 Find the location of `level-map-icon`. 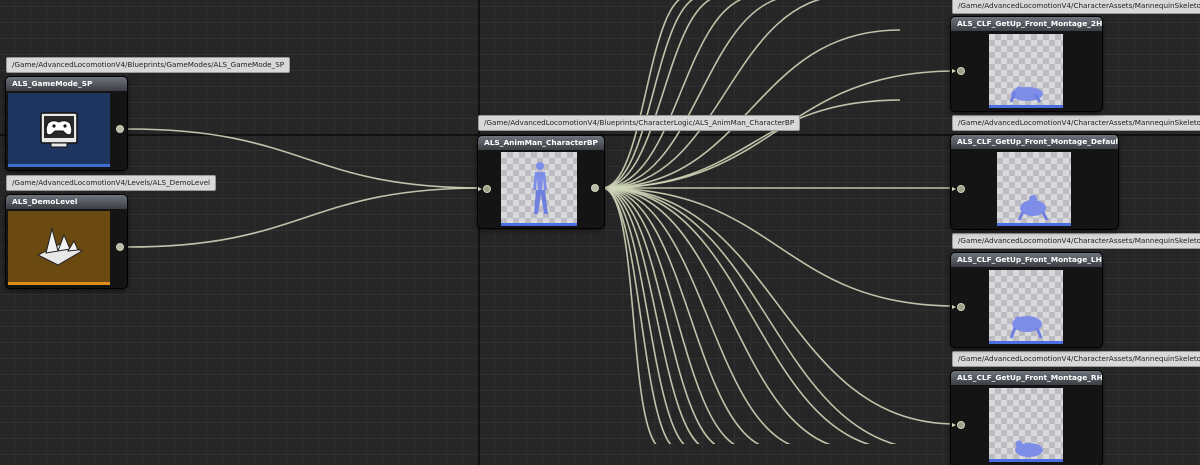

level-map-icon is located at coordinates (60, 246).